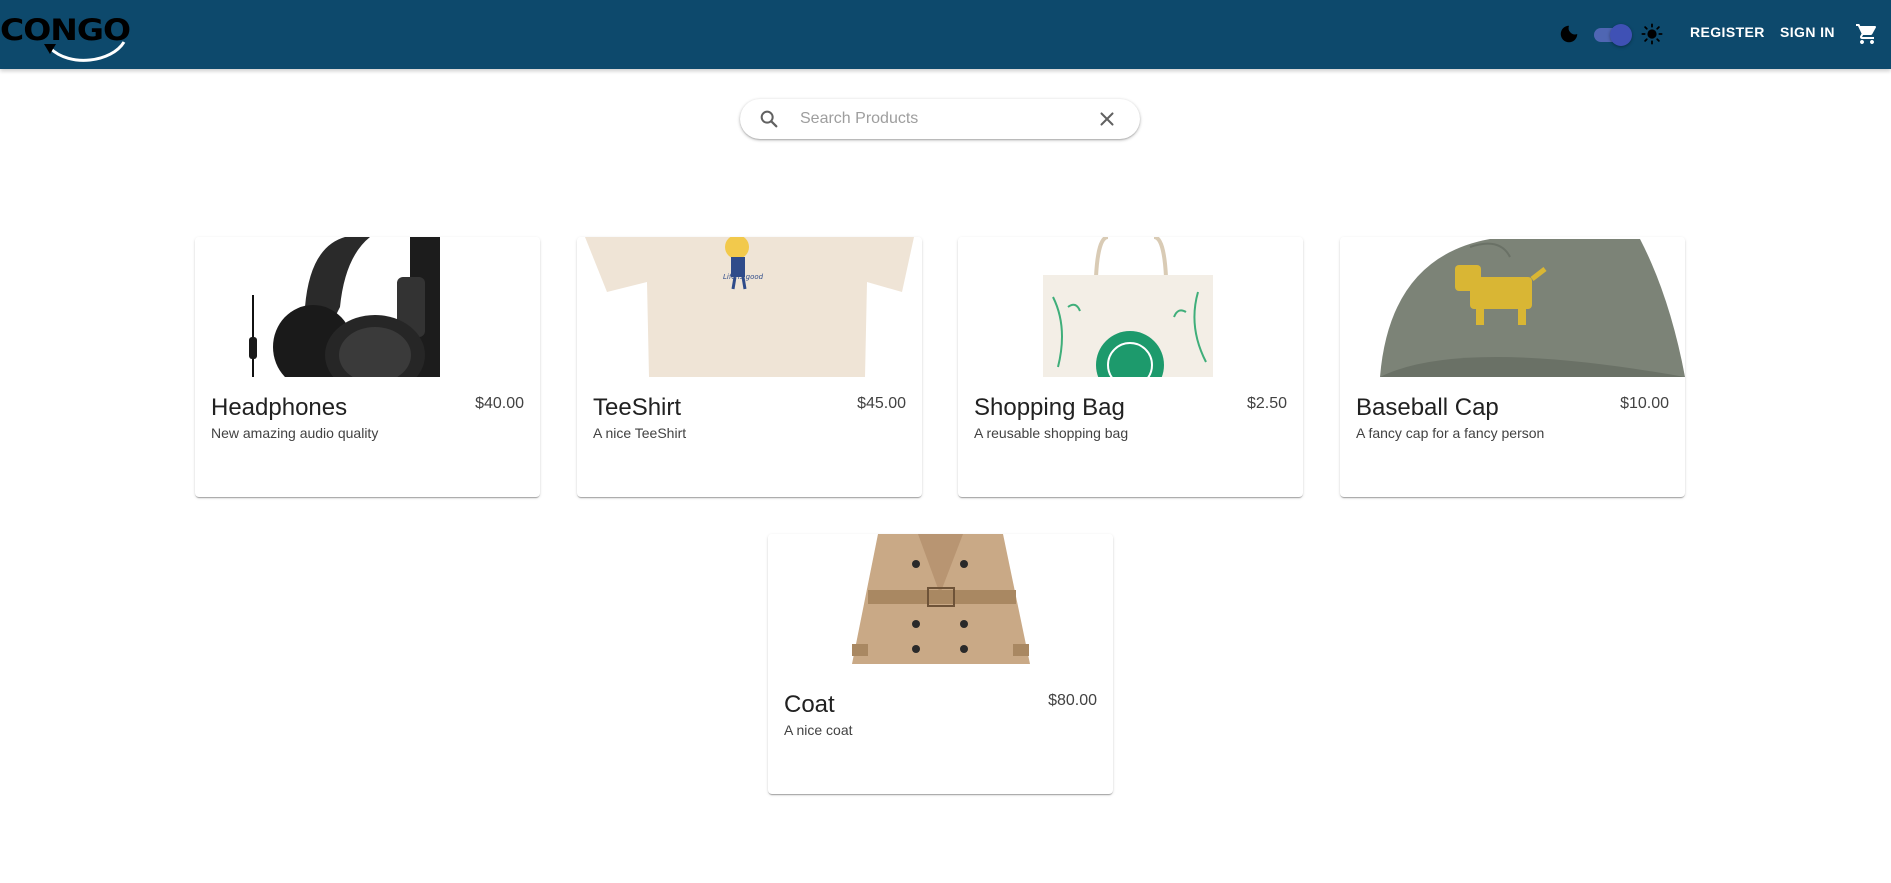  What do you see at coordinates (818, 730) in the screenshot?
I see `product-description: A nice coat` at bounding box center [818, 730].